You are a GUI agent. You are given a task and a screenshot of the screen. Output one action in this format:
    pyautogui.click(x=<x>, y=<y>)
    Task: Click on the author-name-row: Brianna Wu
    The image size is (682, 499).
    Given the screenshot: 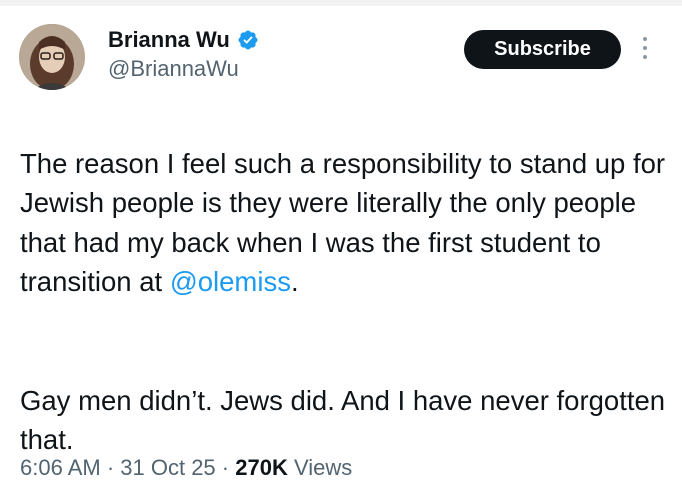 What is the action you would take?
    pyautogui.click(x=183, y=40)
    